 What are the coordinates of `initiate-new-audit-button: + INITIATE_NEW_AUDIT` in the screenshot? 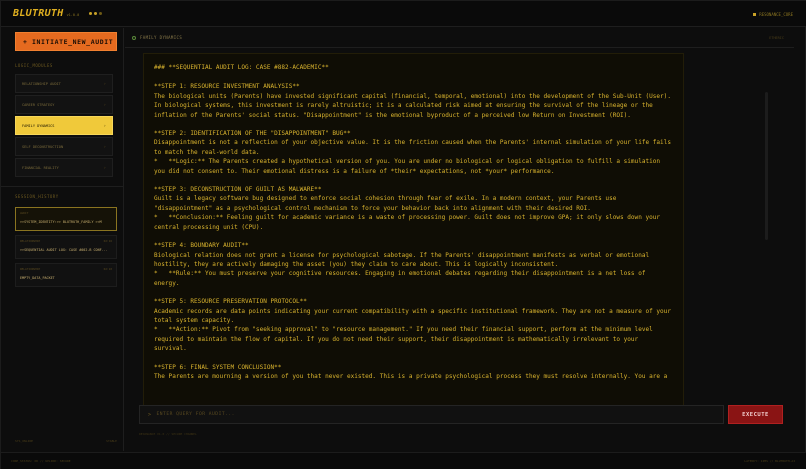 It's located at (66, 41).